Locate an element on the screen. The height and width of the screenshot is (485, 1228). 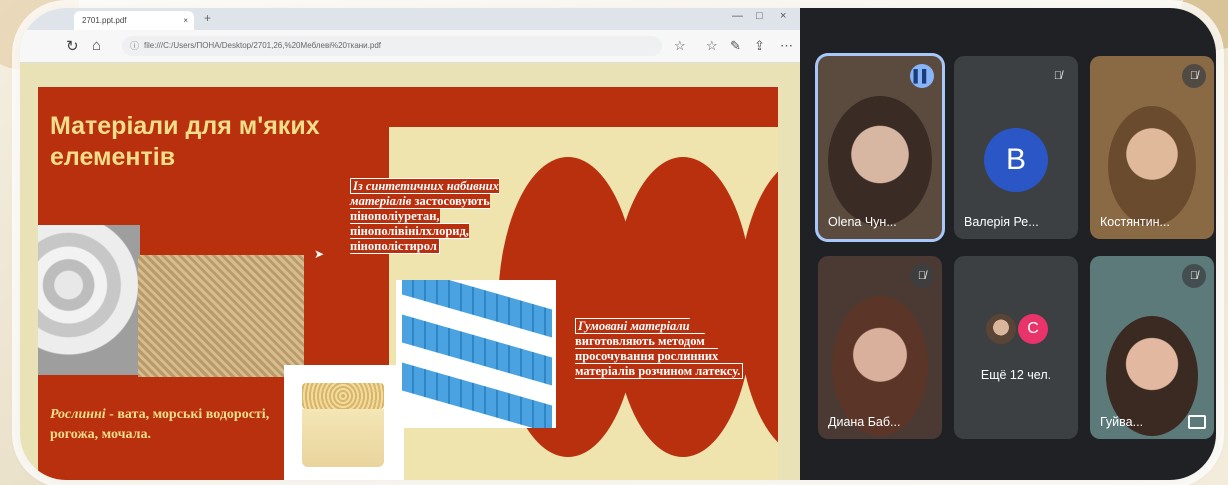
avatar: В is located at coordinates (1016, 160).